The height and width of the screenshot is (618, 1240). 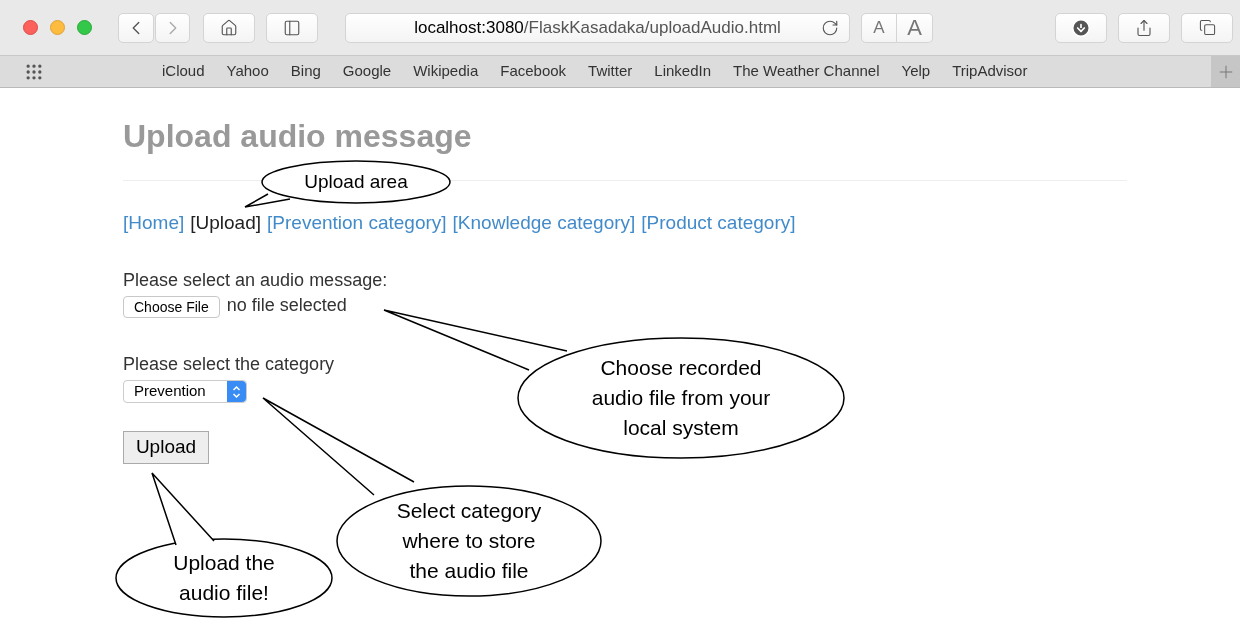 What do you see at coordinates (806, 71) in the screenshot?
I see `bookmark-link: The Weather Channel` at bounding box center [806, 71].